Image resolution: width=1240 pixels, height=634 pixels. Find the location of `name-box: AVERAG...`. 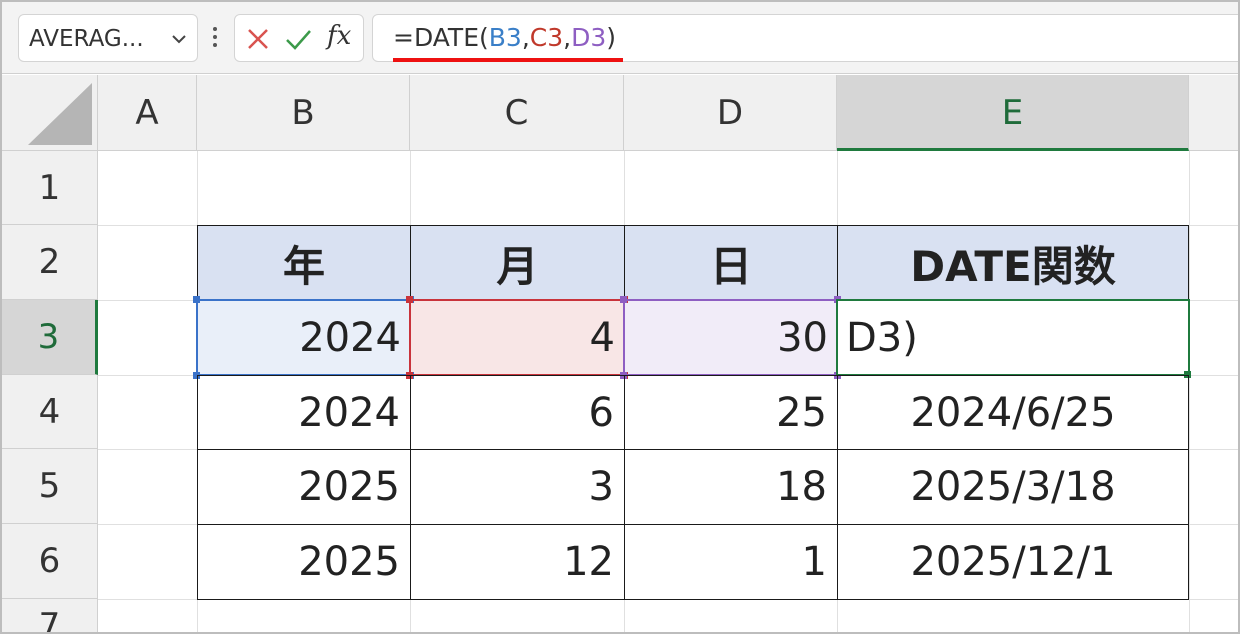

name-box: AVERAG... is located at coordinates (108, 38).